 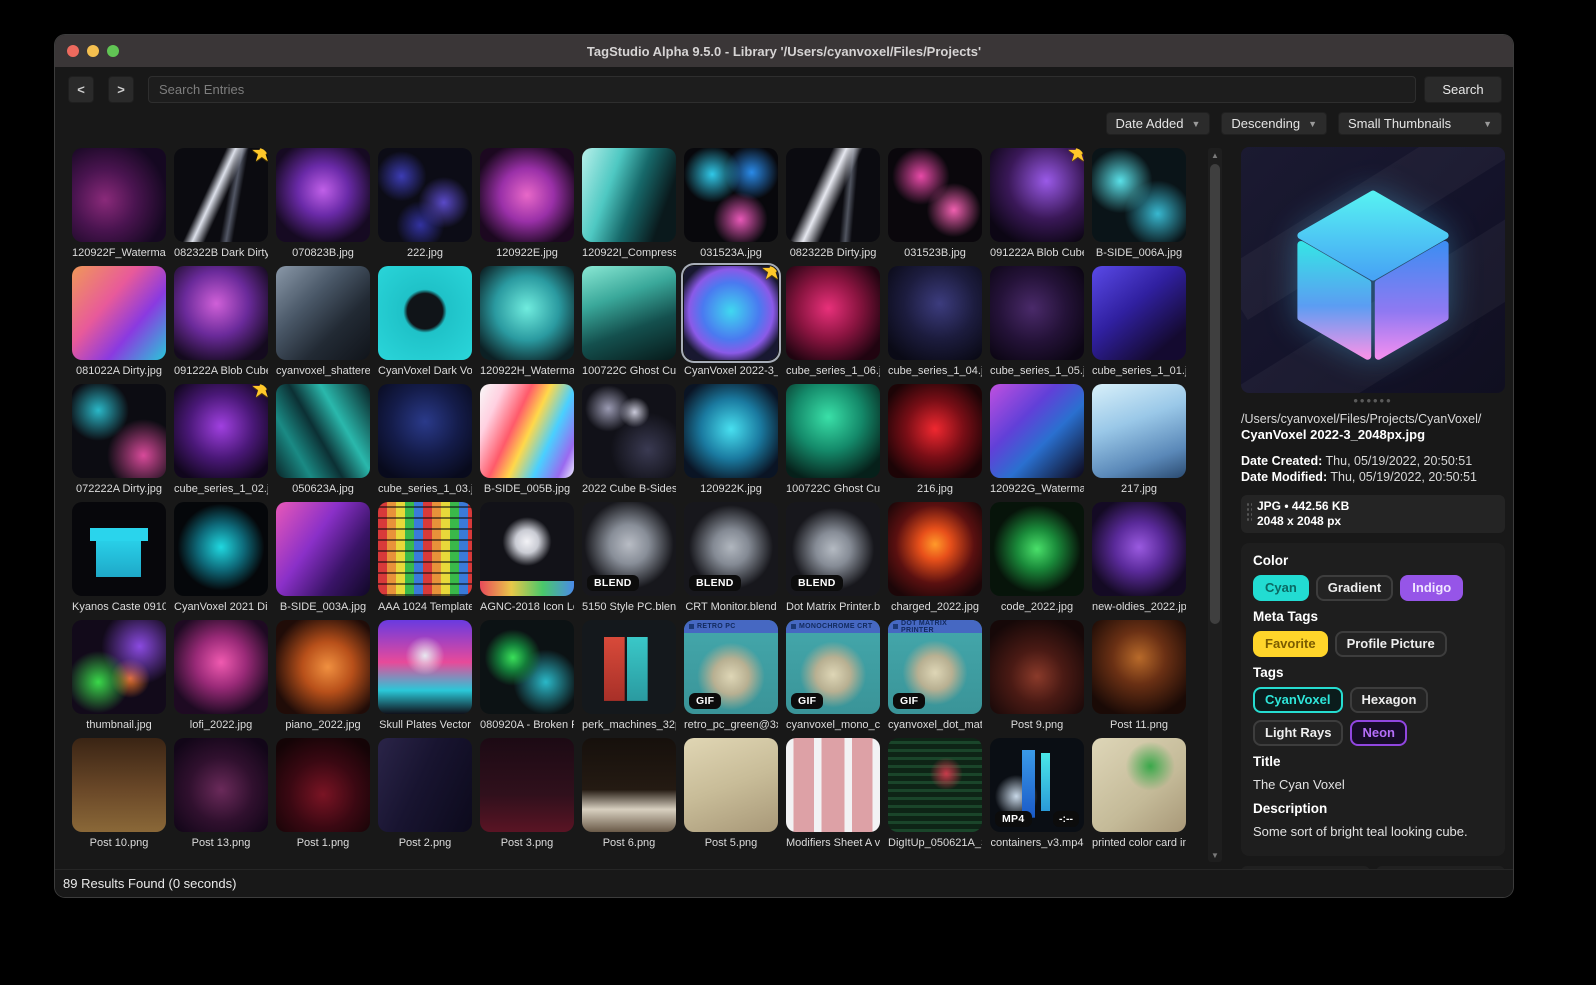 I want to click on grid-item: 031523A.jpg, so click(x=731, y=207).